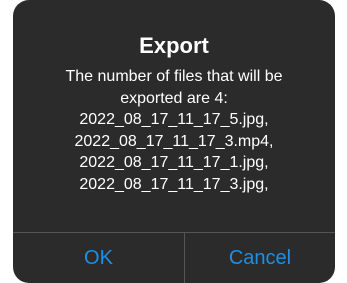 This screenshot has height=283, width=347. Describe the element at coordinates (174, 98) in the screenshot. I see `message-line: exported are 4:` at that location.